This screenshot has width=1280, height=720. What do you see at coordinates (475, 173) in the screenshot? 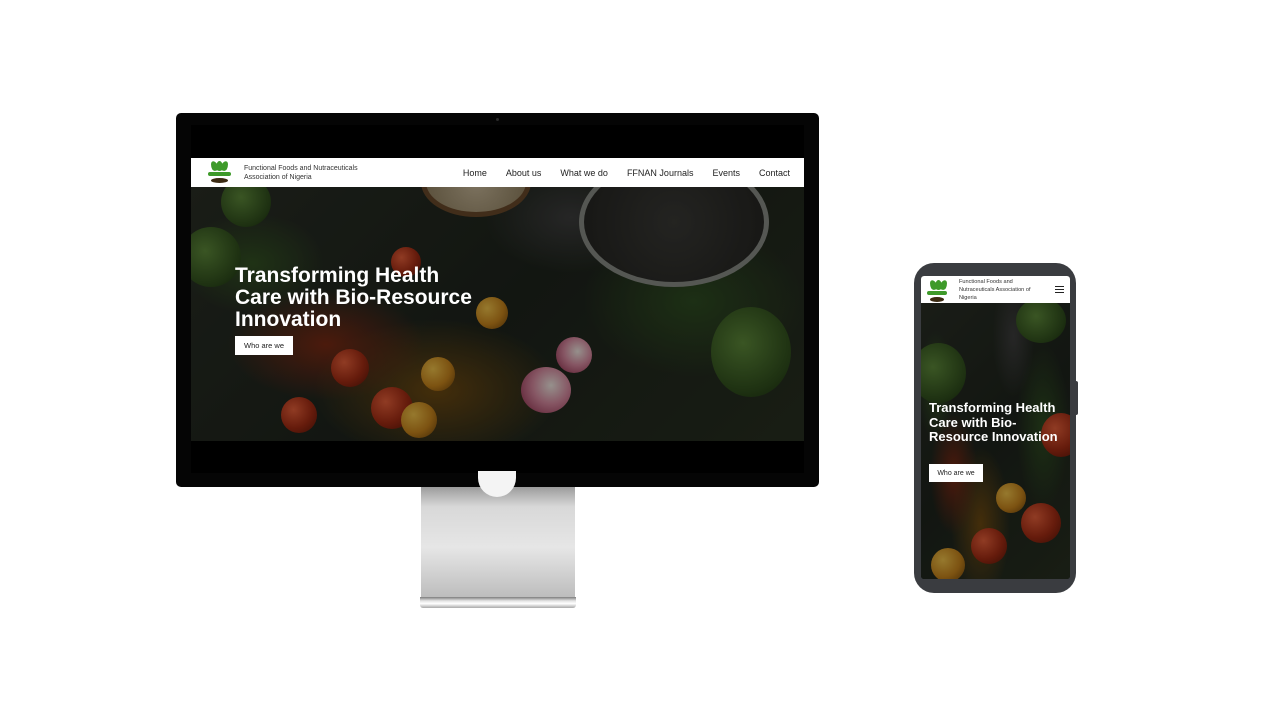
I see `nav-home: Home` at bounding box center [475, 173].